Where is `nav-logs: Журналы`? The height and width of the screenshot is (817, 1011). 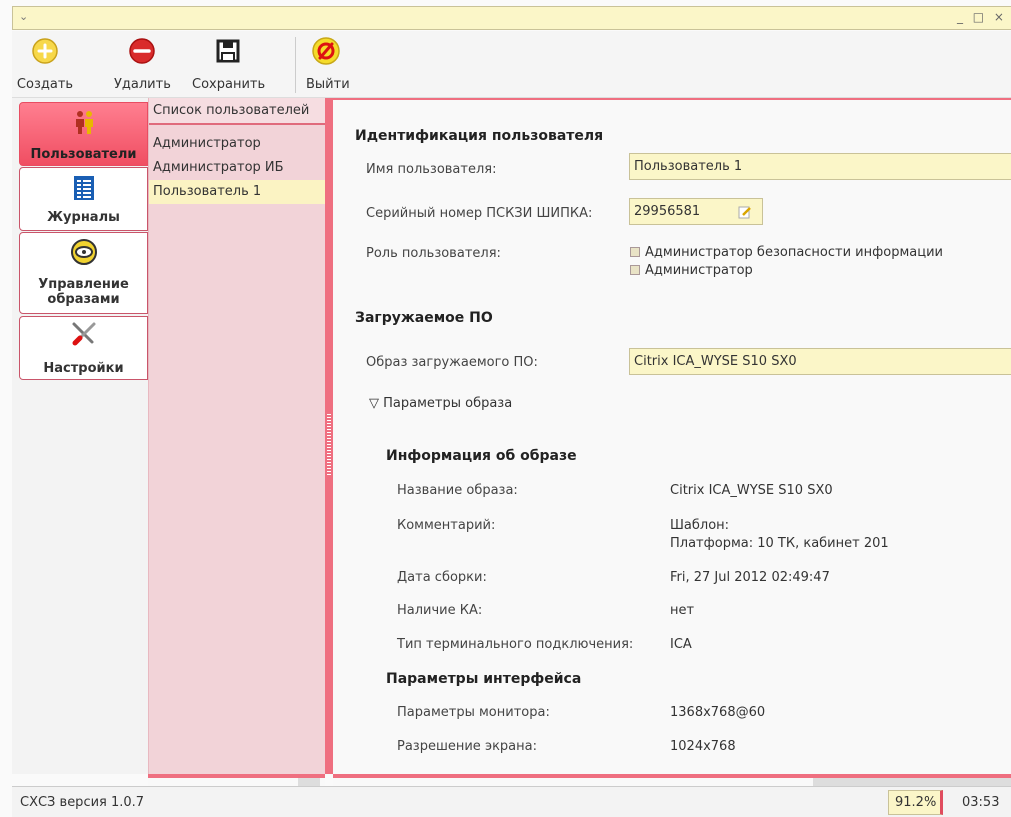 nav-logs: Журналы is located at coordinates (83, 199).